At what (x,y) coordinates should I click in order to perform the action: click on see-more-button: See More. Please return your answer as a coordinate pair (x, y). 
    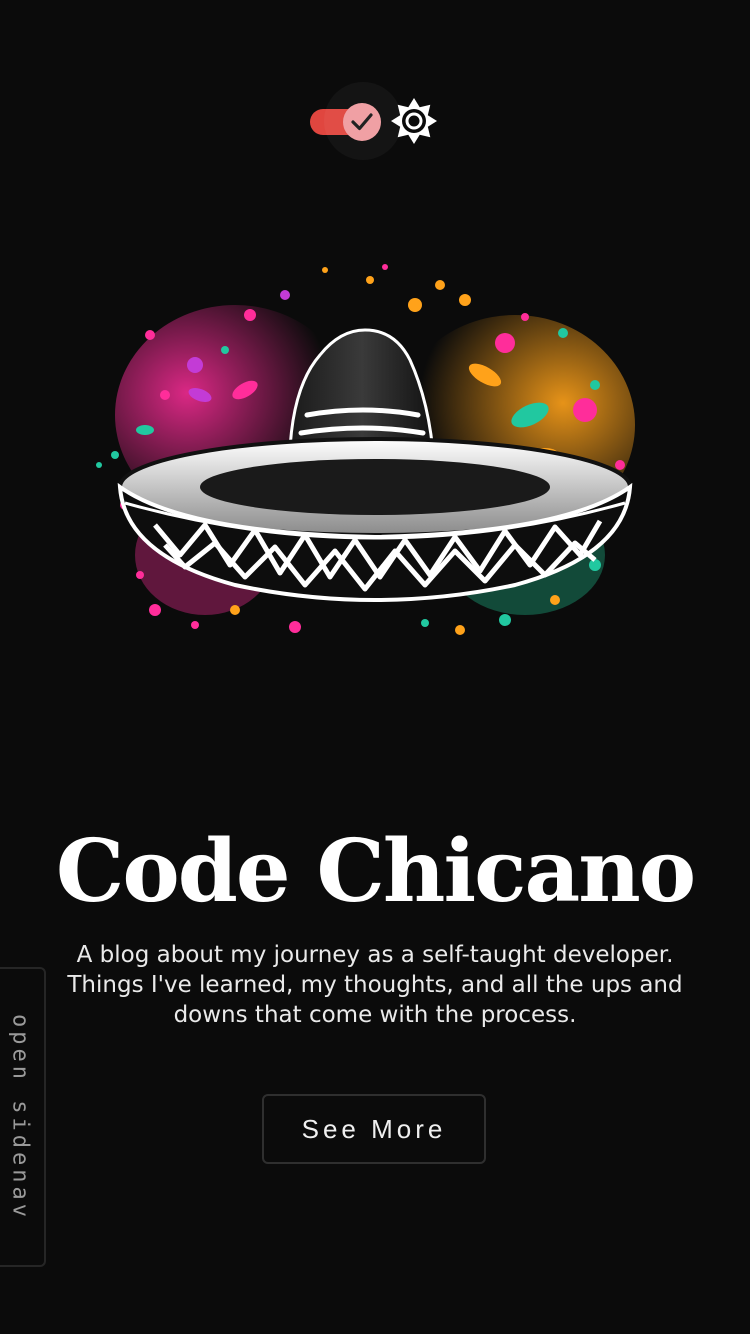
    Looking at the image, I should click on (374, 1129).